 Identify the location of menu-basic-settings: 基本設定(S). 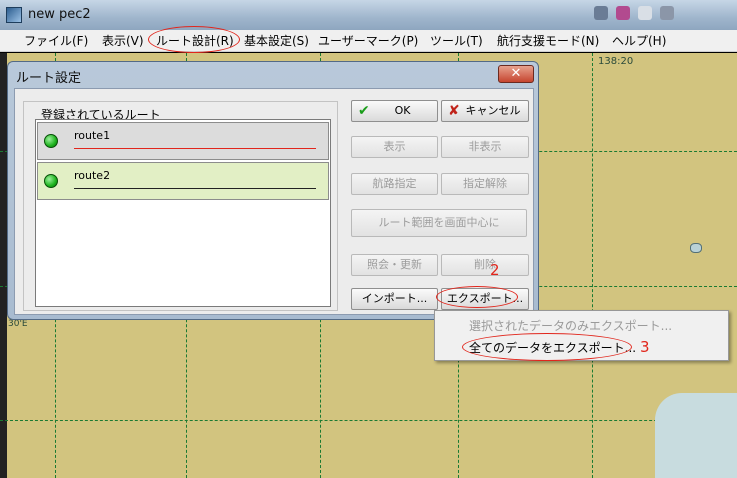
(276, 41).